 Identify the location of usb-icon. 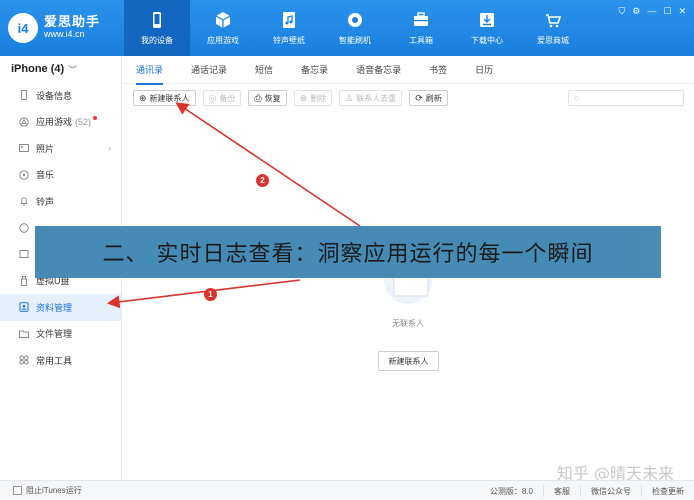
(24, 280).